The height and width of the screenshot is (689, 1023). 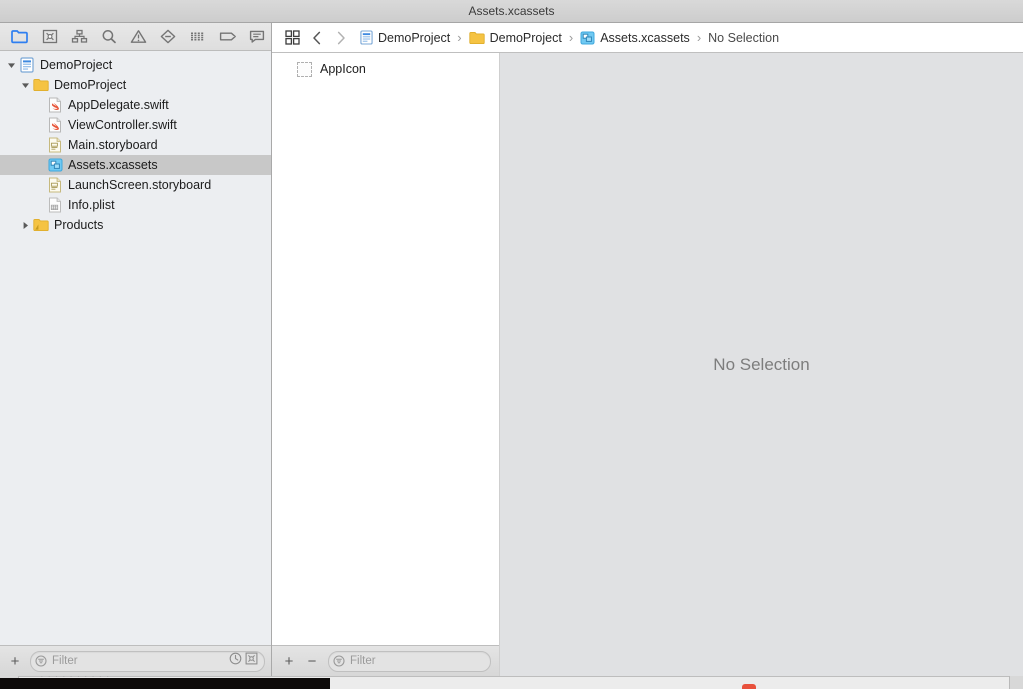 What do you see at coordinates (20, 37) in the screenshot?
I see `project-navigator-icon` at bounding box center [20, 37].